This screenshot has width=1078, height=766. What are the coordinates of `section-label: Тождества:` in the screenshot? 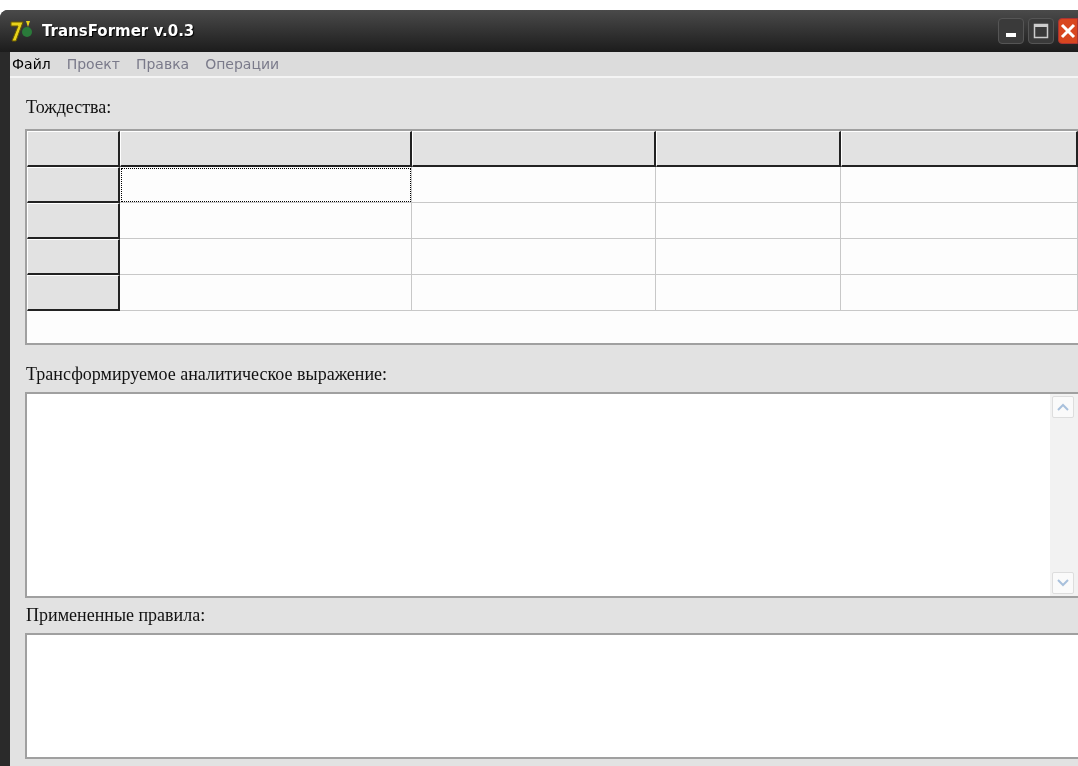 It's located at (69, 107).